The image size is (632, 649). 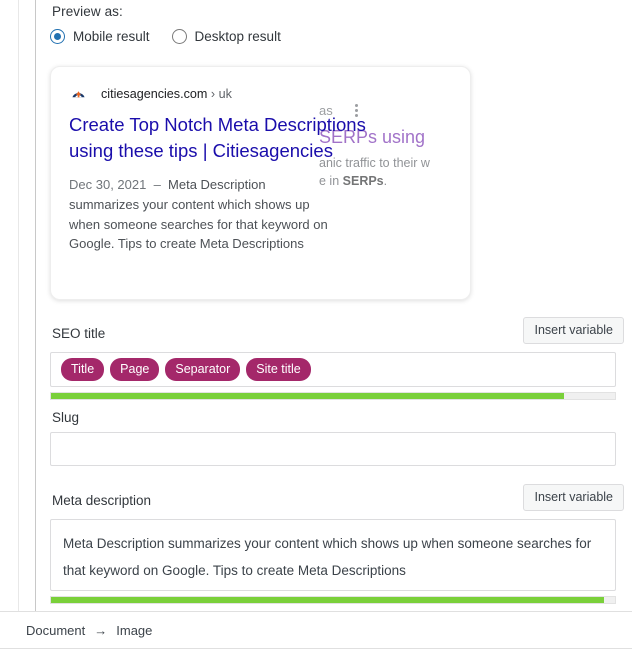 What do you see at coordinates (108, 184) in the screenshot?
I see `preview-date: Dec 30, 2021` at bounding box center [108, 184].